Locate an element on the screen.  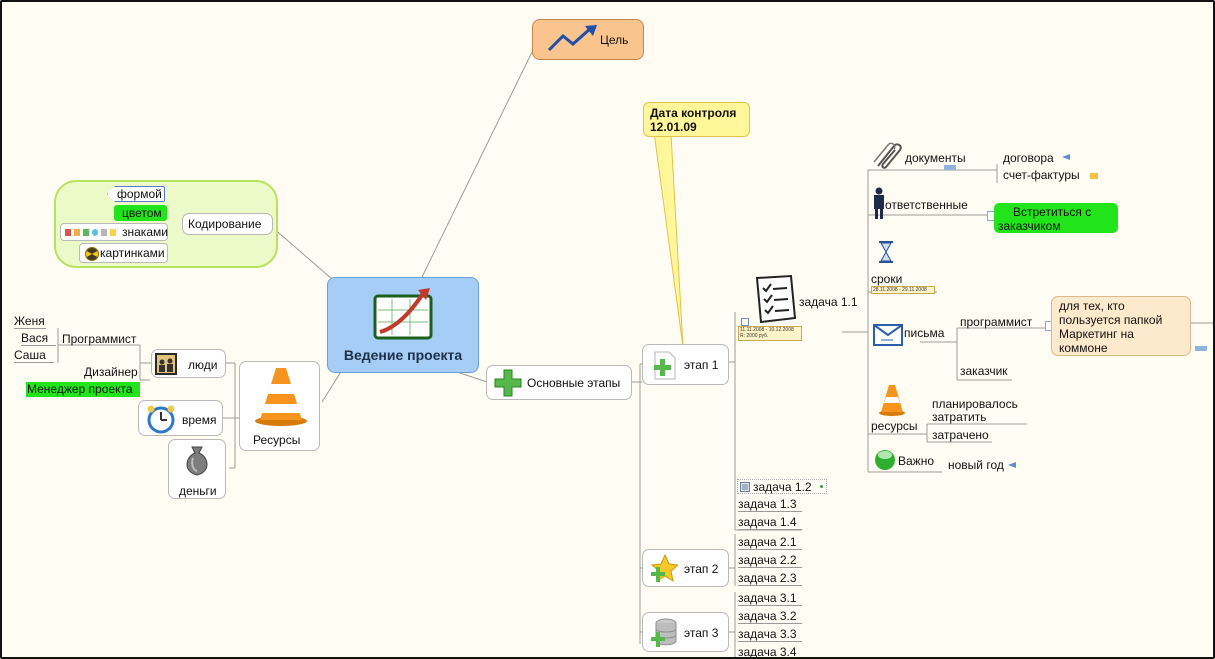
stage-3-label: этап 3 is located at coordinates (701, 633).